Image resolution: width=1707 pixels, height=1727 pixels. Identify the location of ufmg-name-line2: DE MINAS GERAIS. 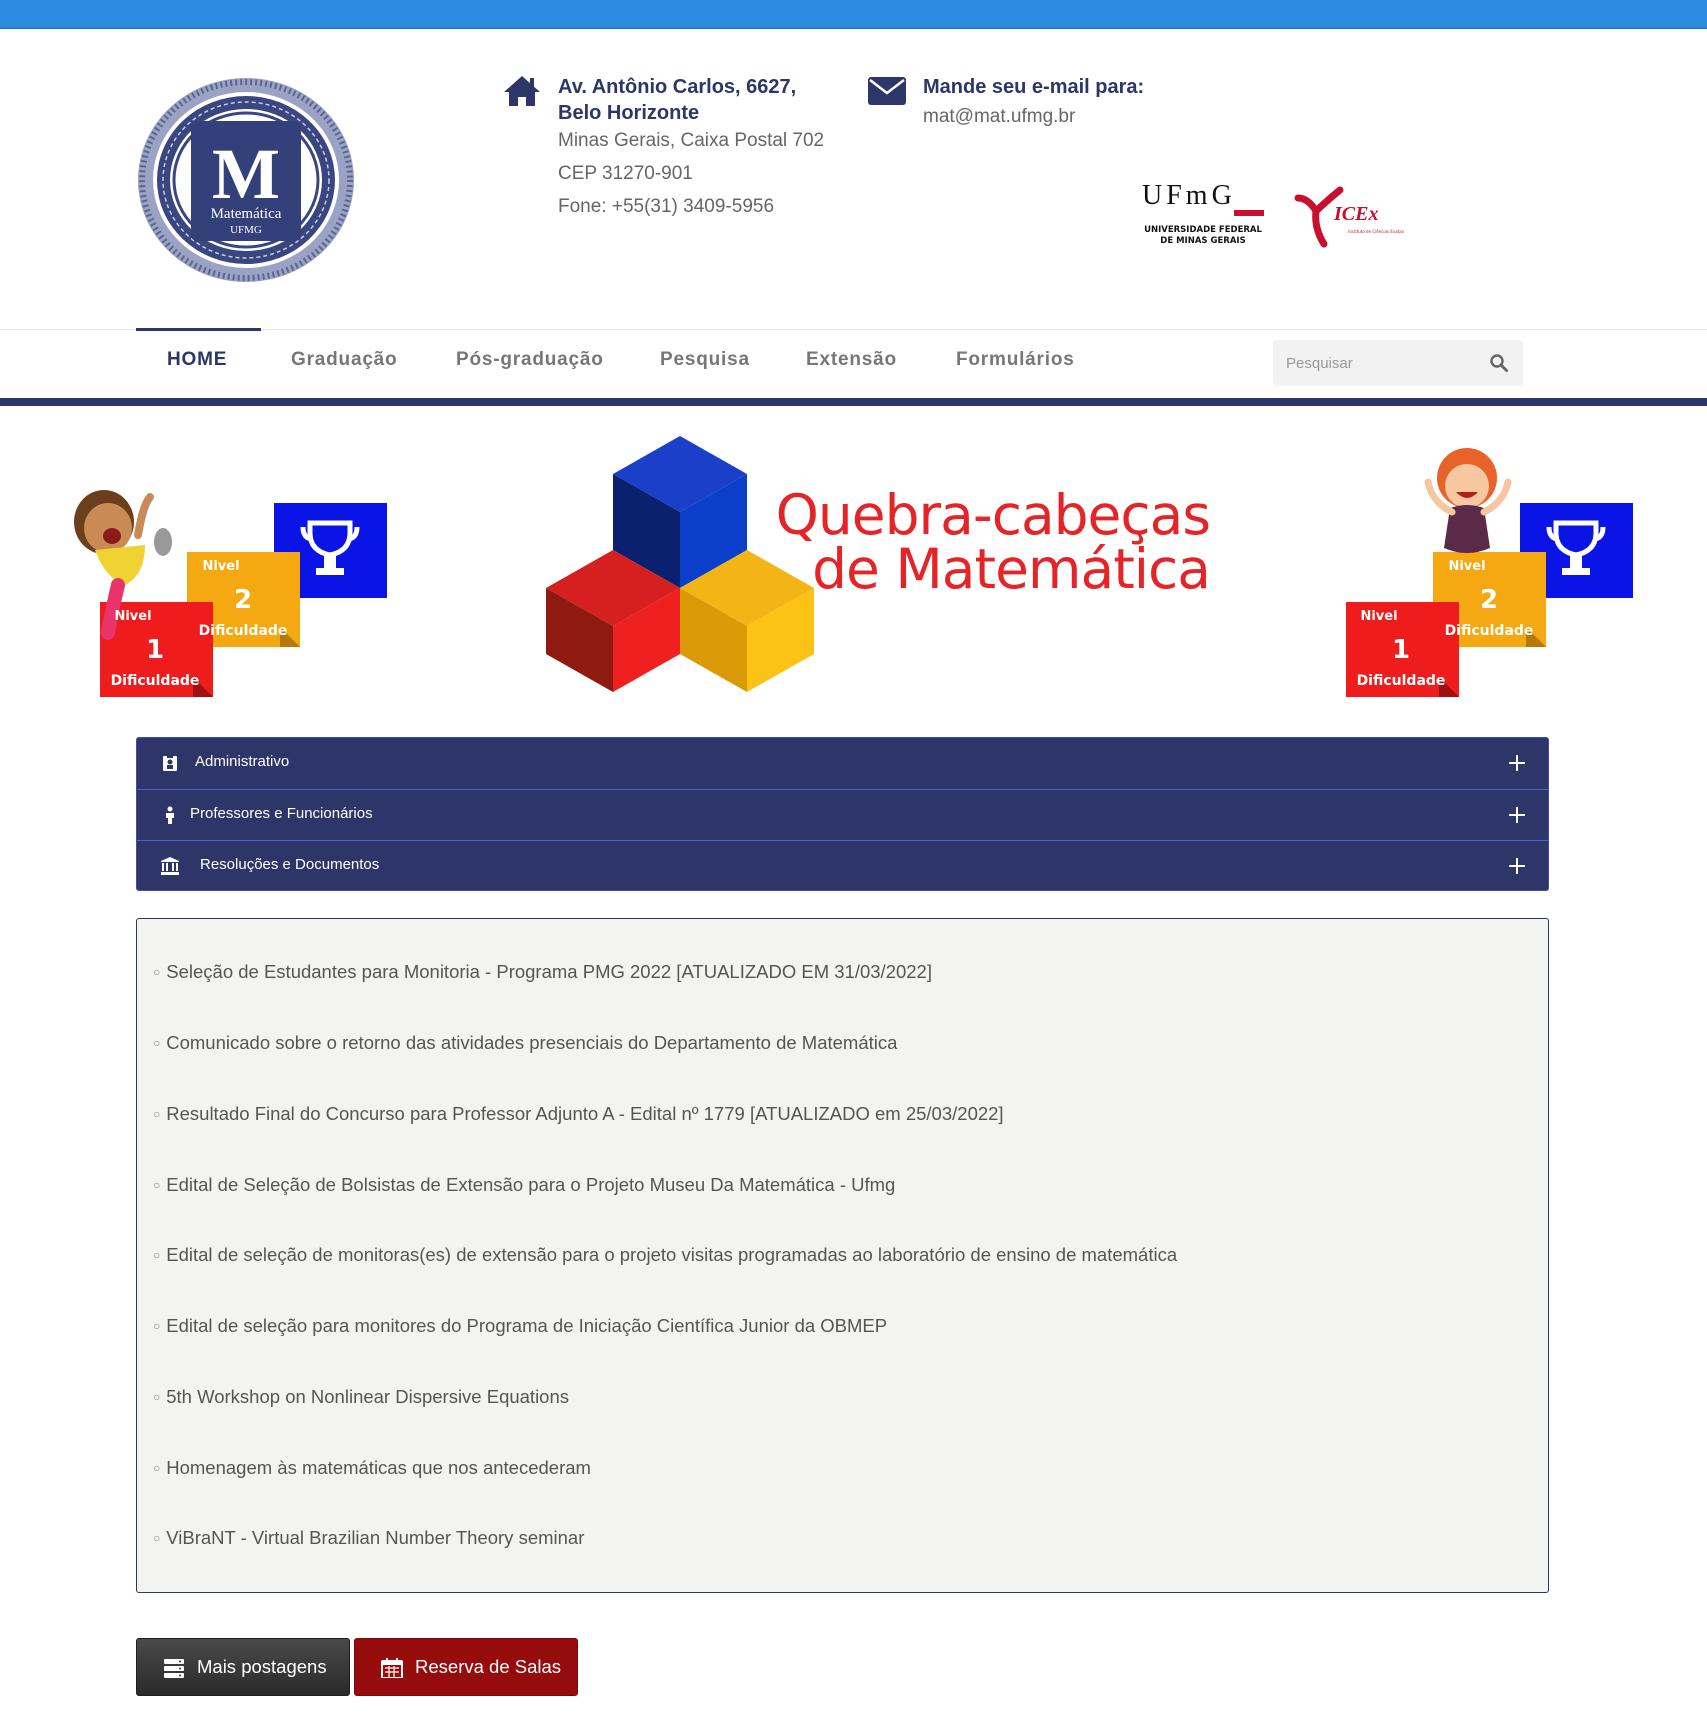
(1202, 241).